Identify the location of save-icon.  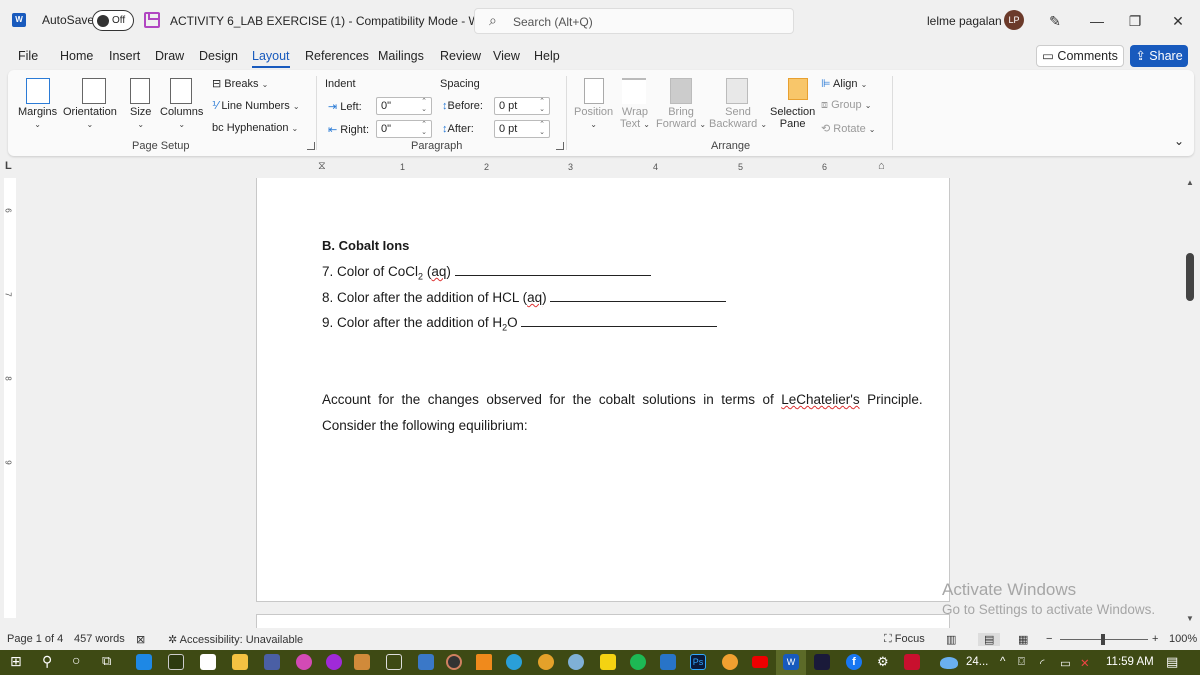
(152, 20).